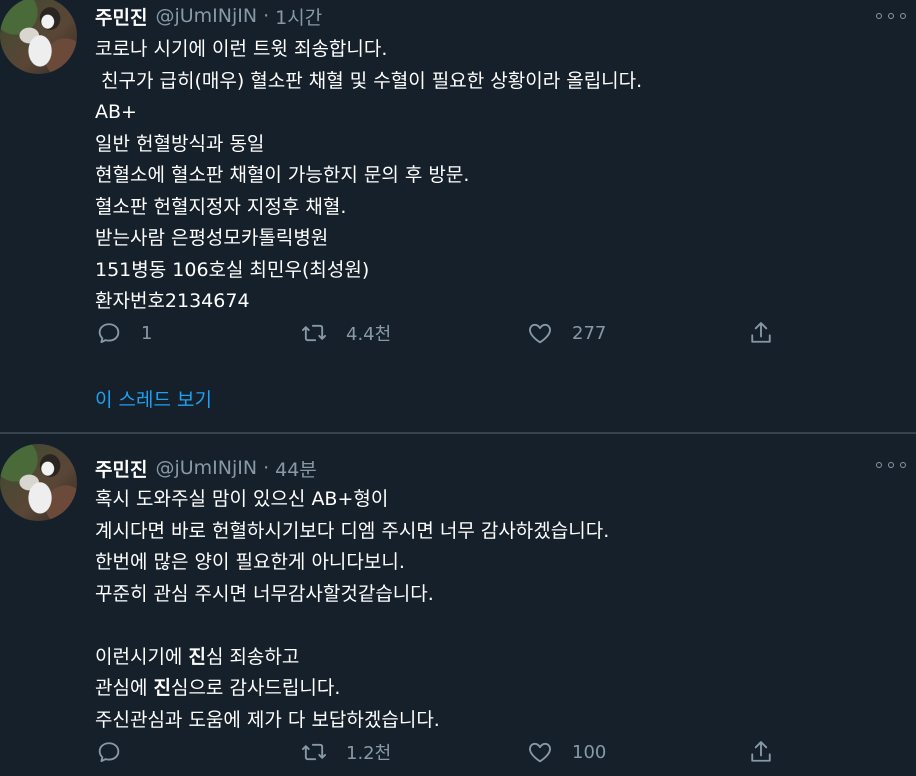 This screenshot has height=776, width=916. Describe the element at coordinates (197, 656) in the screenshot. I see `tweet-line: 이런시기에 진심 죄송하고` at that location.